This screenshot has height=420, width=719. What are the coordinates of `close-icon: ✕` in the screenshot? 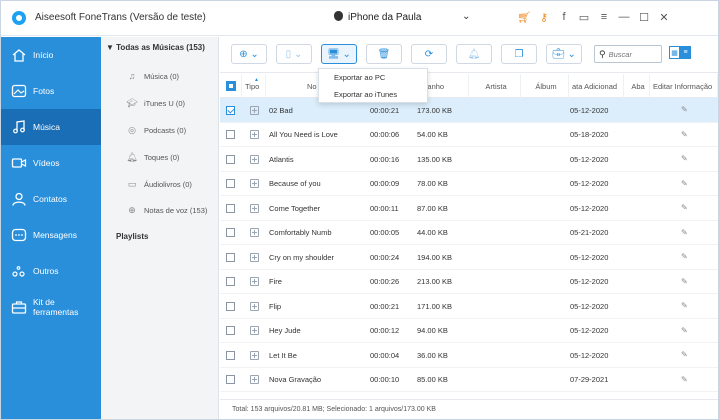 It's located at (664, 17).